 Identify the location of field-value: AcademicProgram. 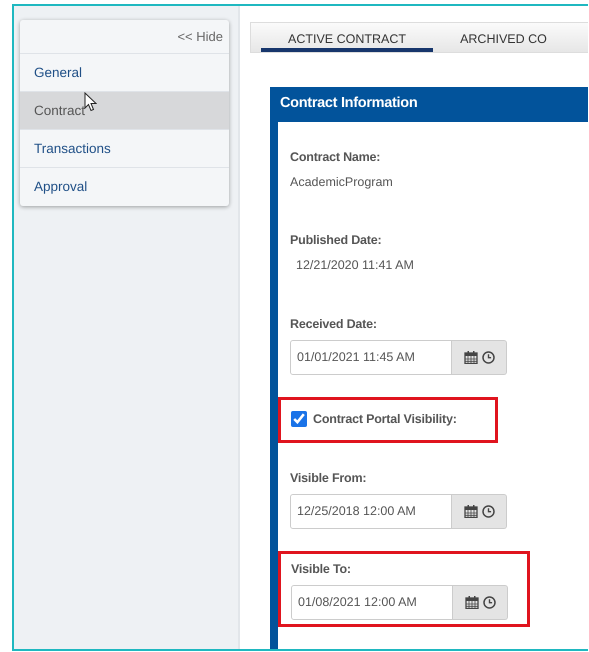
(342, 182).